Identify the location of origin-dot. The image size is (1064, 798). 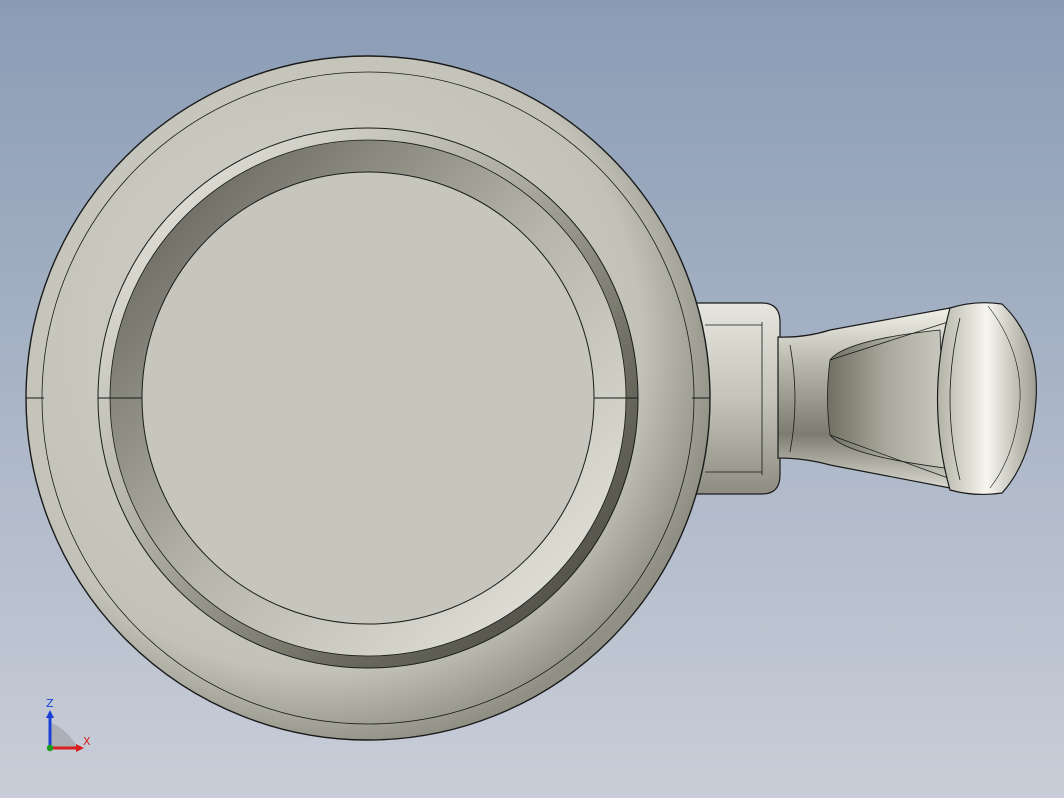
(50, 748).